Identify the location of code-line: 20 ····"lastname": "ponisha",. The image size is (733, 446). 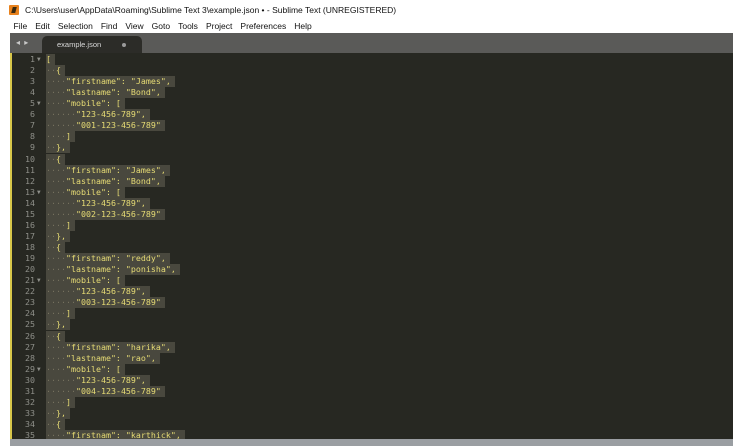
(372, 270).